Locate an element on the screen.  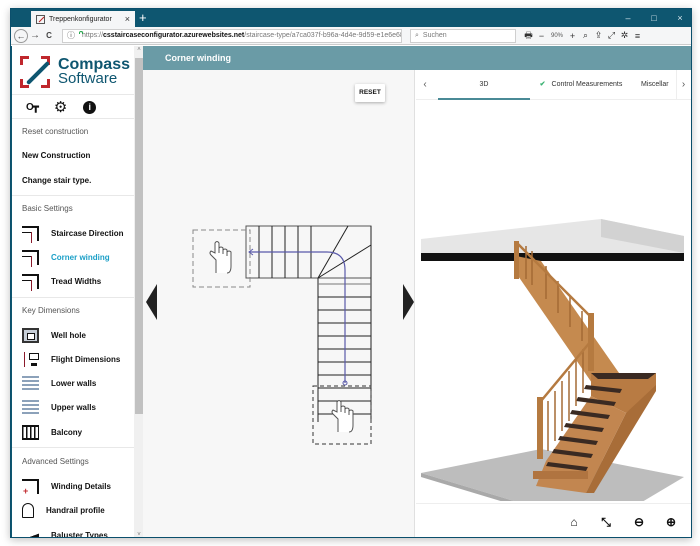
zoom-out-icon: ⊖ is located at coordinates (639, 522).